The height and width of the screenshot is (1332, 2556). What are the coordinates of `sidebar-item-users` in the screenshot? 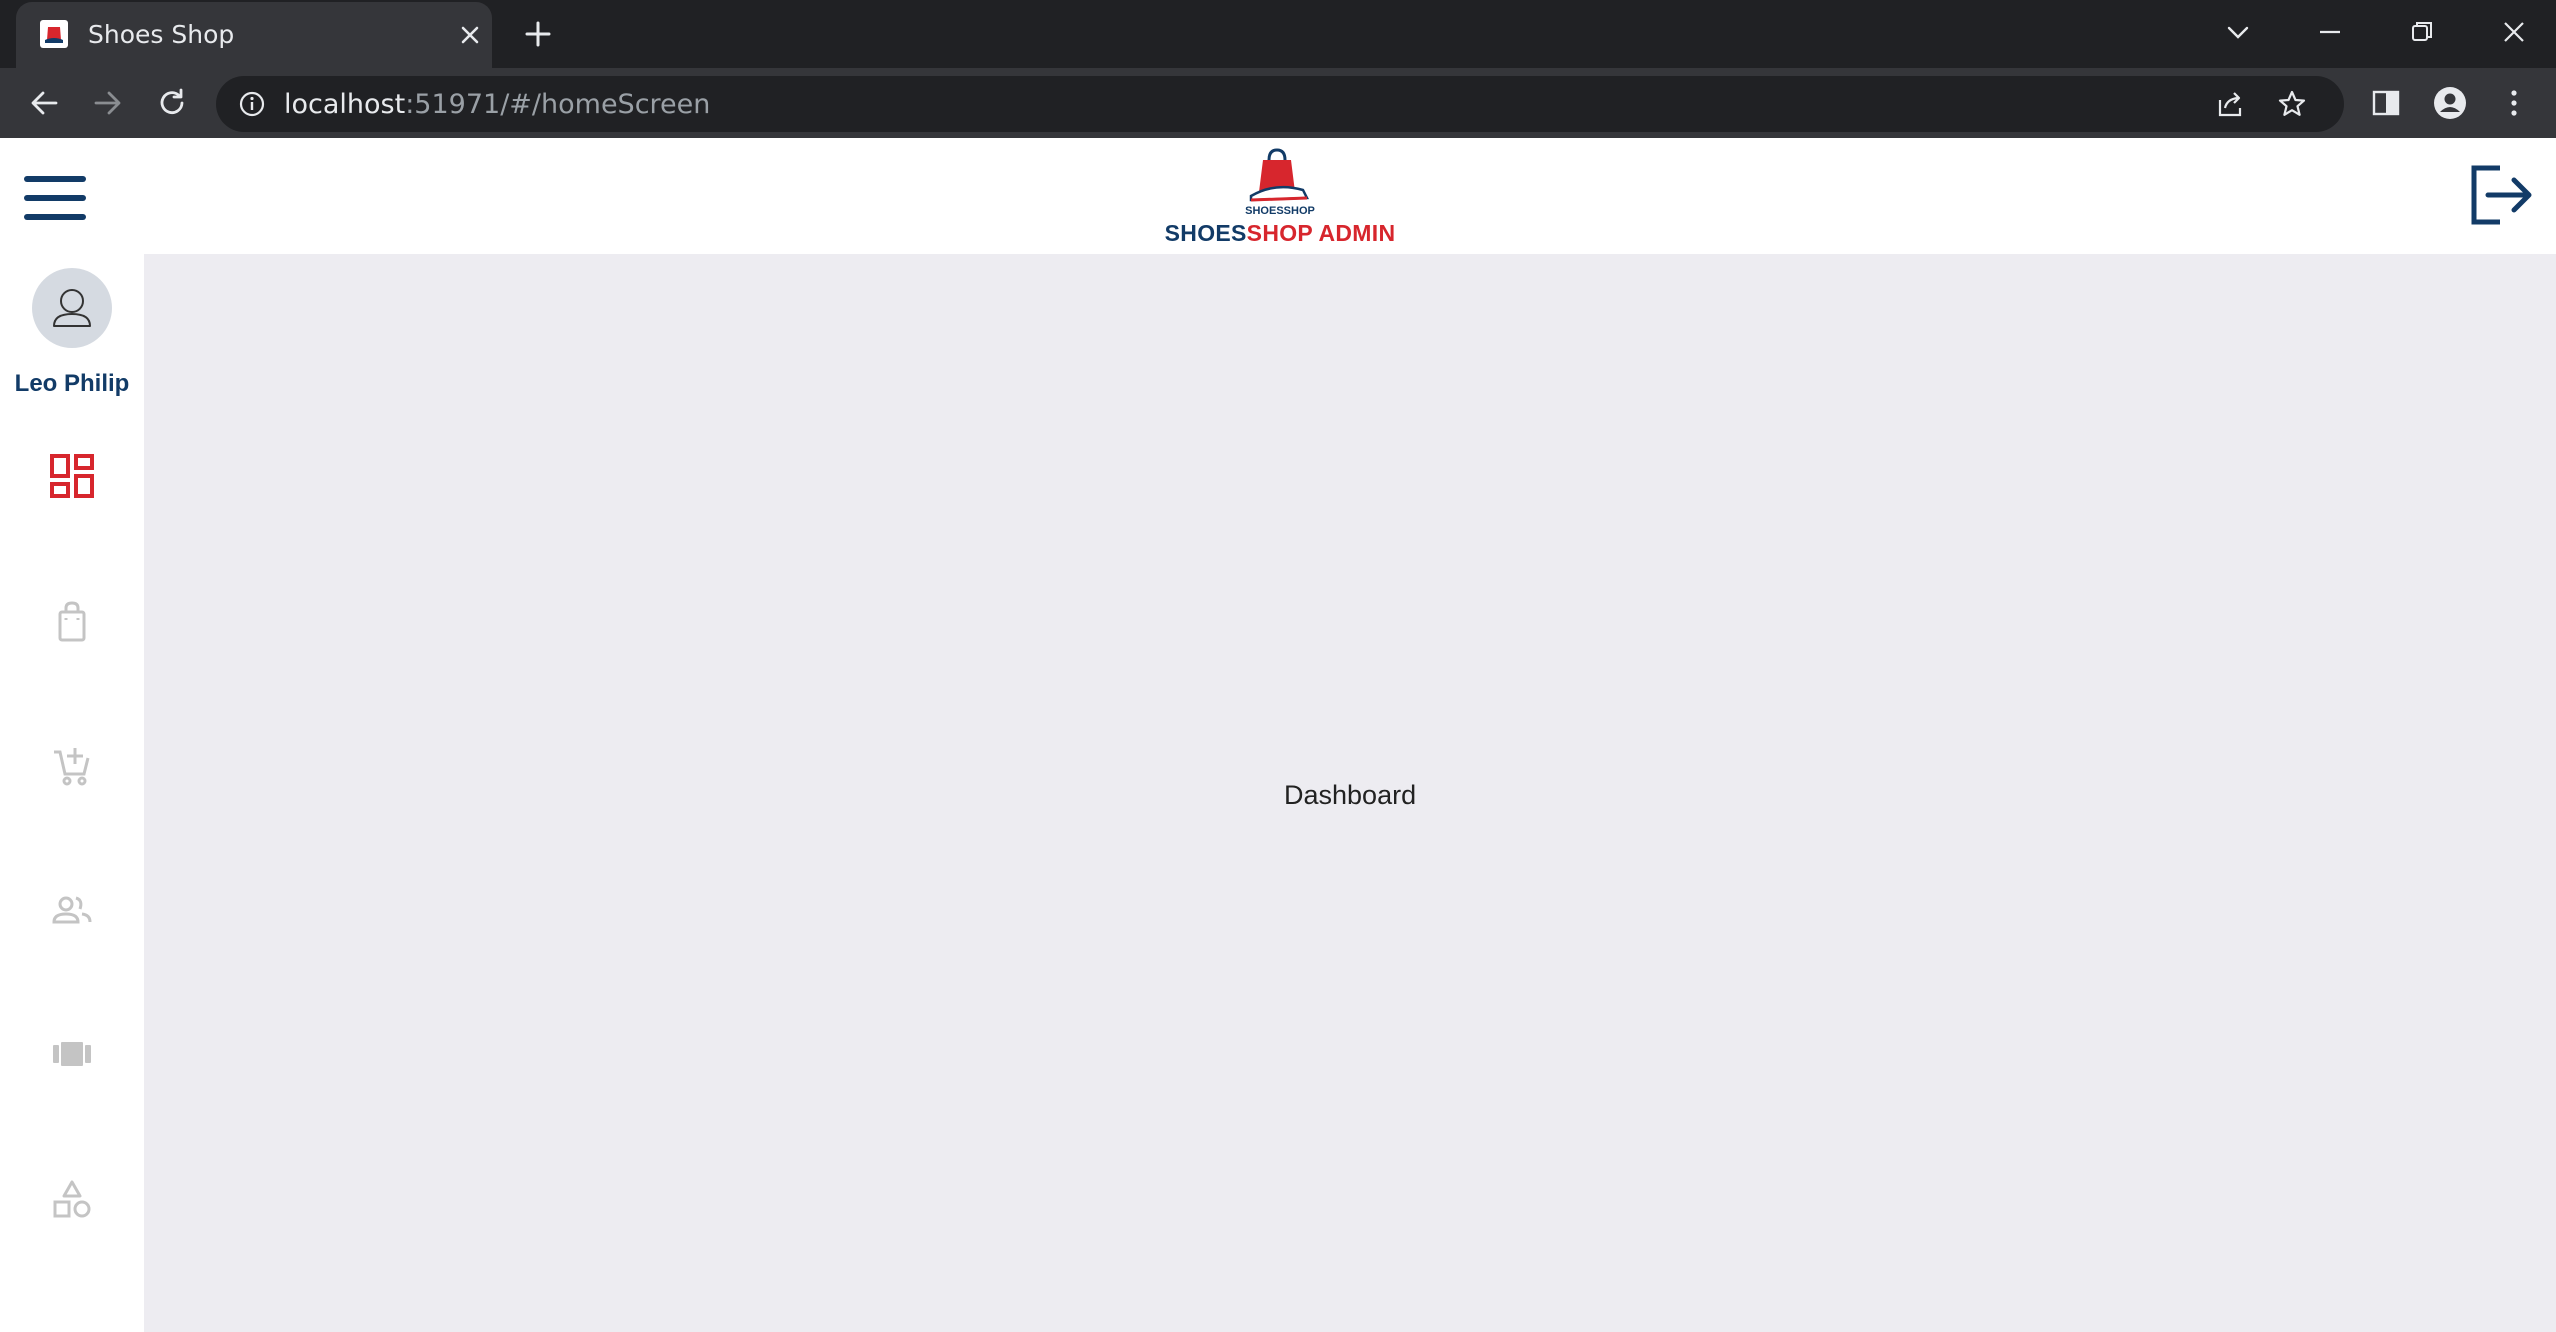 It's located at (72, 910).